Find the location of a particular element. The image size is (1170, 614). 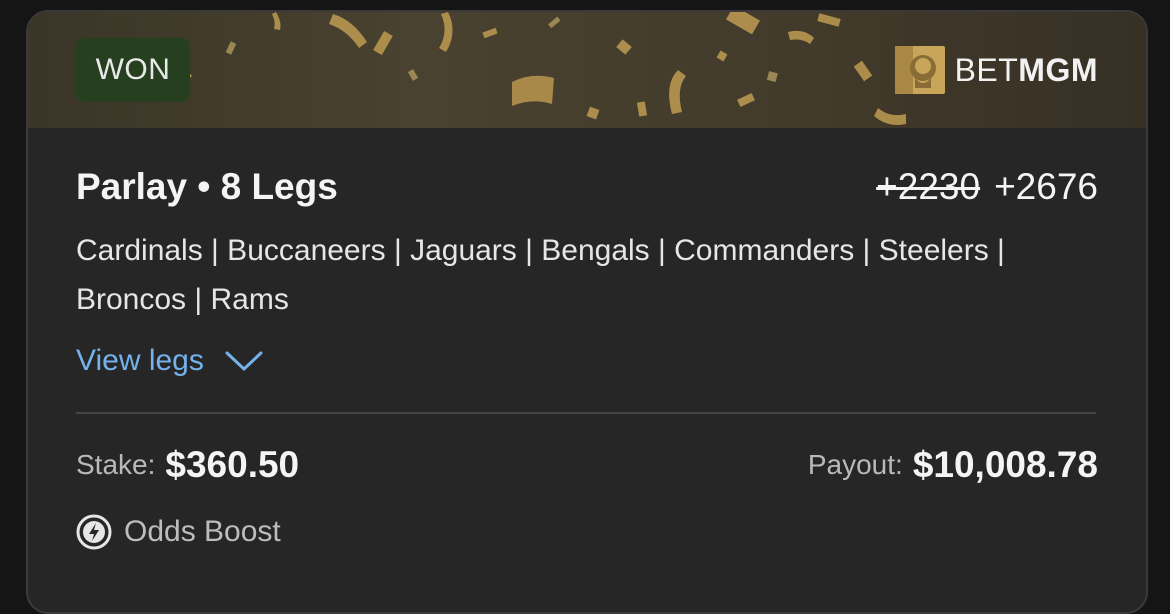

brand-prefix: BET is located at coordinates (986, 69).